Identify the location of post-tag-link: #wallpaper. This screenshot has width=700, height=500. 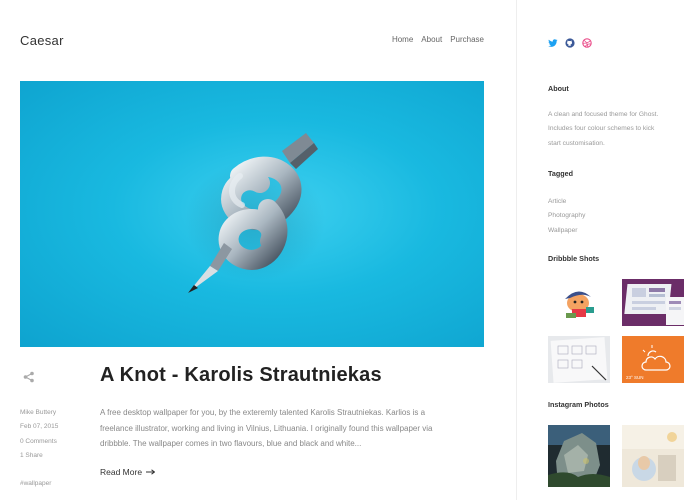
(55, 484).